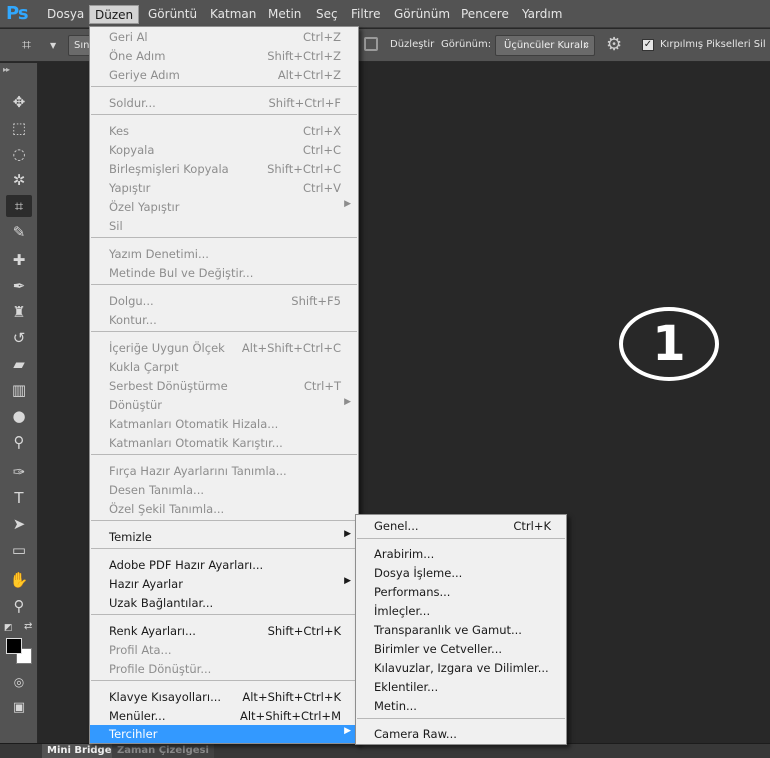 The width and height of the screenshot is (770, 758). I want to click on menu-item-paste-special: Özel Yapıştır ▶, so click(224, 207).